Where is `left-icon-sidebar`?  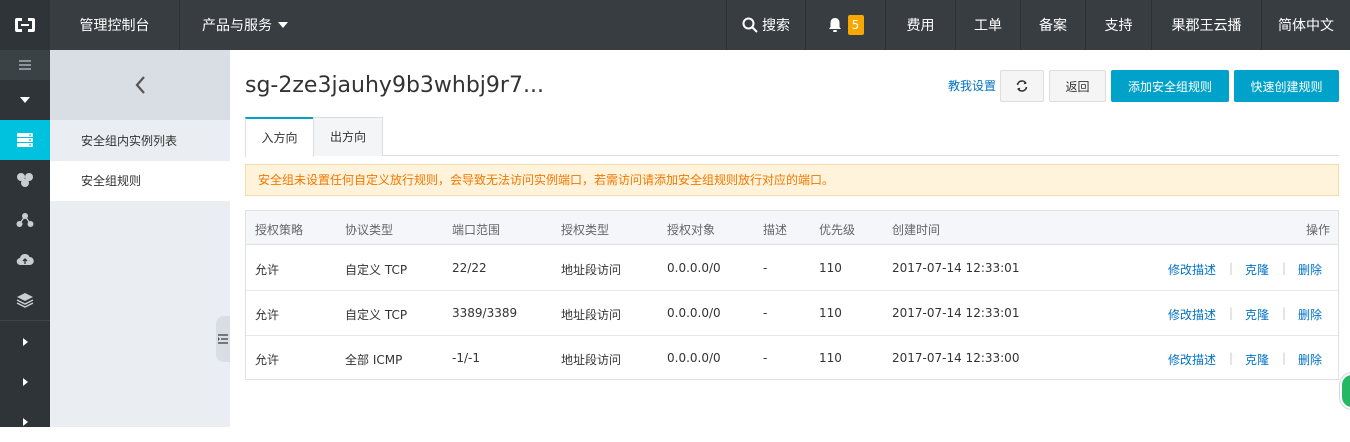 left-icon-sidebar is located at coordinates (25, 238).